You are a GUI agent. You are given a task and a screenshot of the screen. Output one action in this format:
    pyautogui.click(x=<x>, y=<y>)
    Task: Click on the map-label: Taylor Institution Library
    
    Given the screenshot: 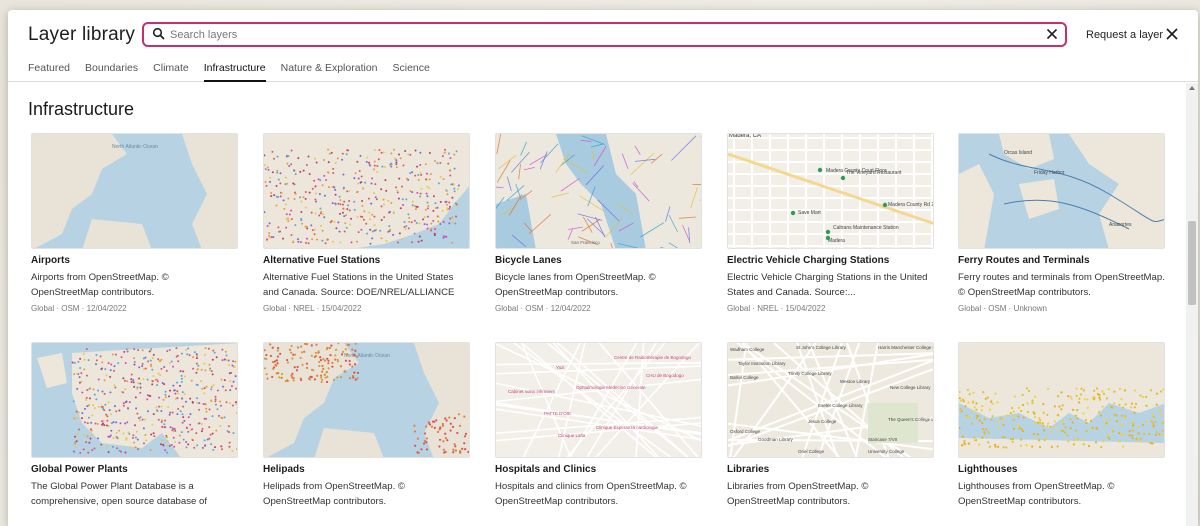 What is the action you would take?
    pyautogui.click(x=762, y=363)
    